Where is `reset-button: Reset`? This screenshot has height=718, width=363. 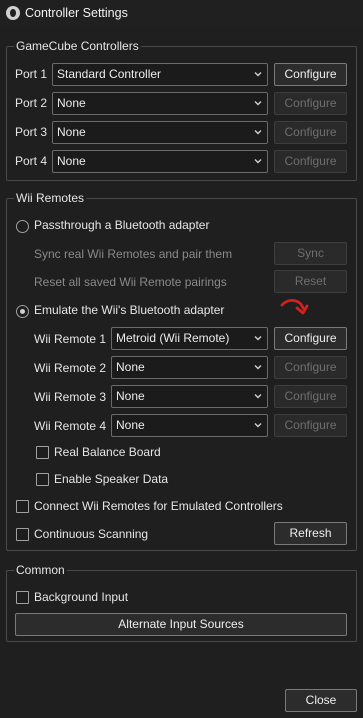
reset-button: Reset is located at coordinates (310, 281).